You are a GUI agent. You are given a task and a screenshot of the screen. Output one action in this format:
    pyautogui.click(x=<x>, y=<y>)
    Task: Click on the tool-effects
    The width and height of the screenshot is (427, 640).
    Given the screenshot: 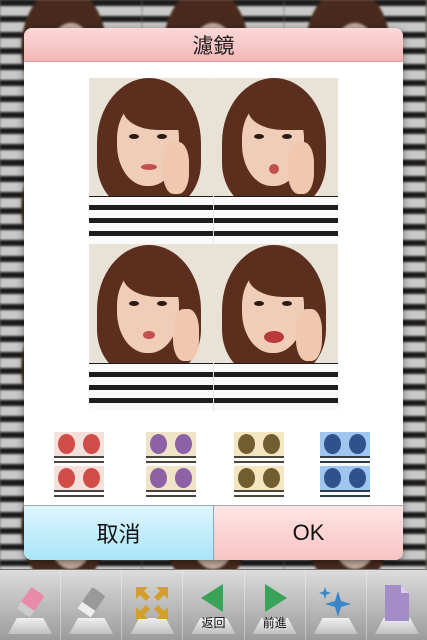 What is the action you would take?
    pyautogui.click(x=336, y=605)
    